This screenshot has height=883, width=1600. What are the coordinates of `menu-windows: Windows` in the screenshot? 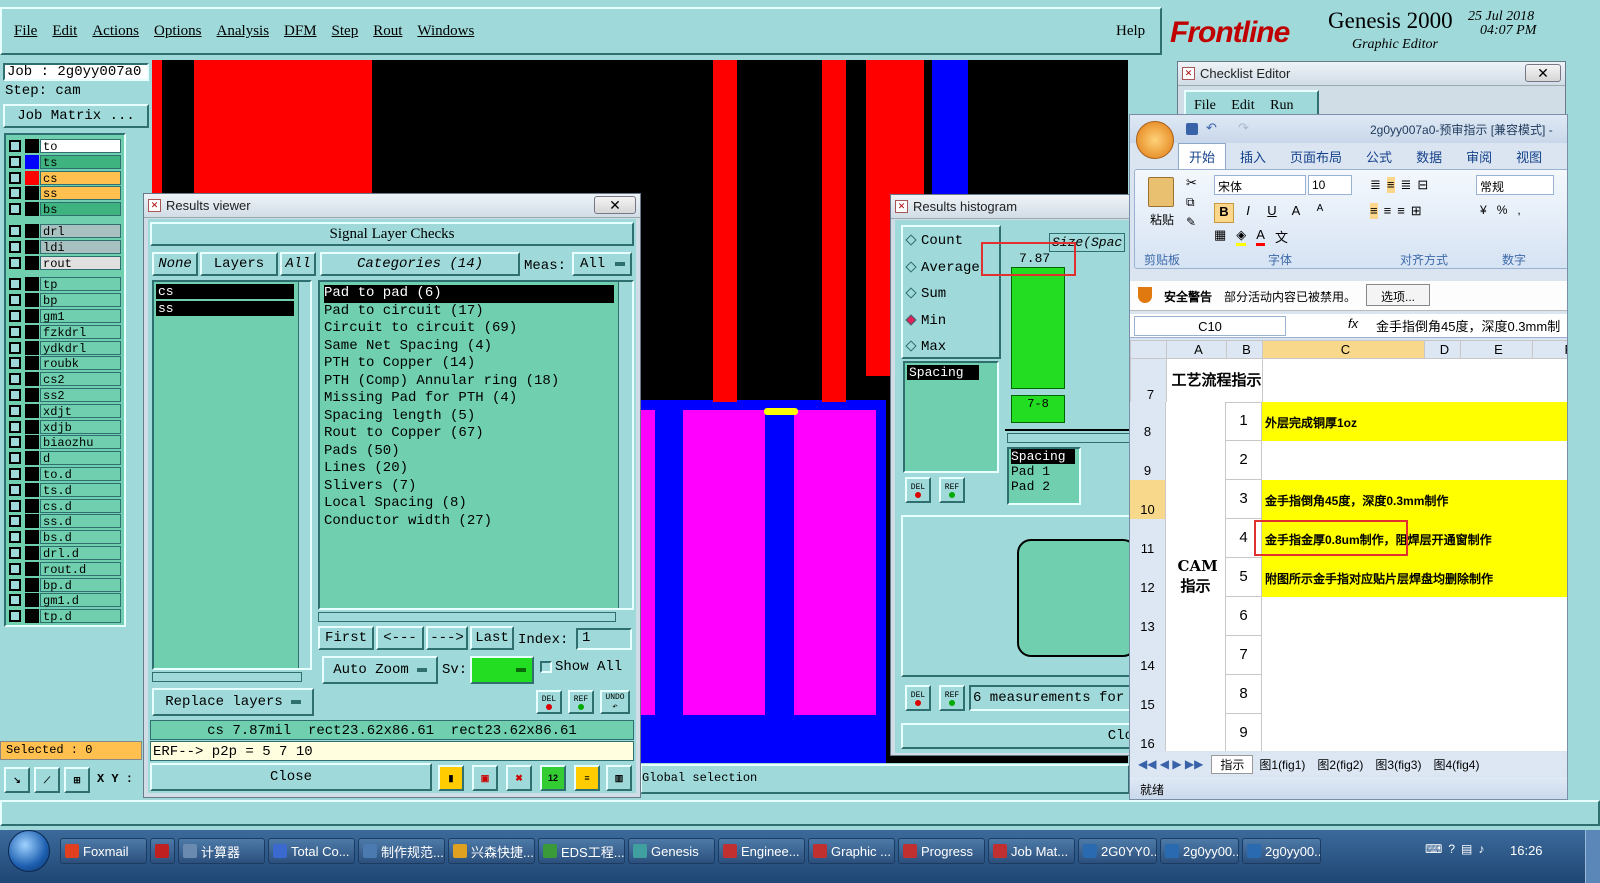 It's located at (445, 31).